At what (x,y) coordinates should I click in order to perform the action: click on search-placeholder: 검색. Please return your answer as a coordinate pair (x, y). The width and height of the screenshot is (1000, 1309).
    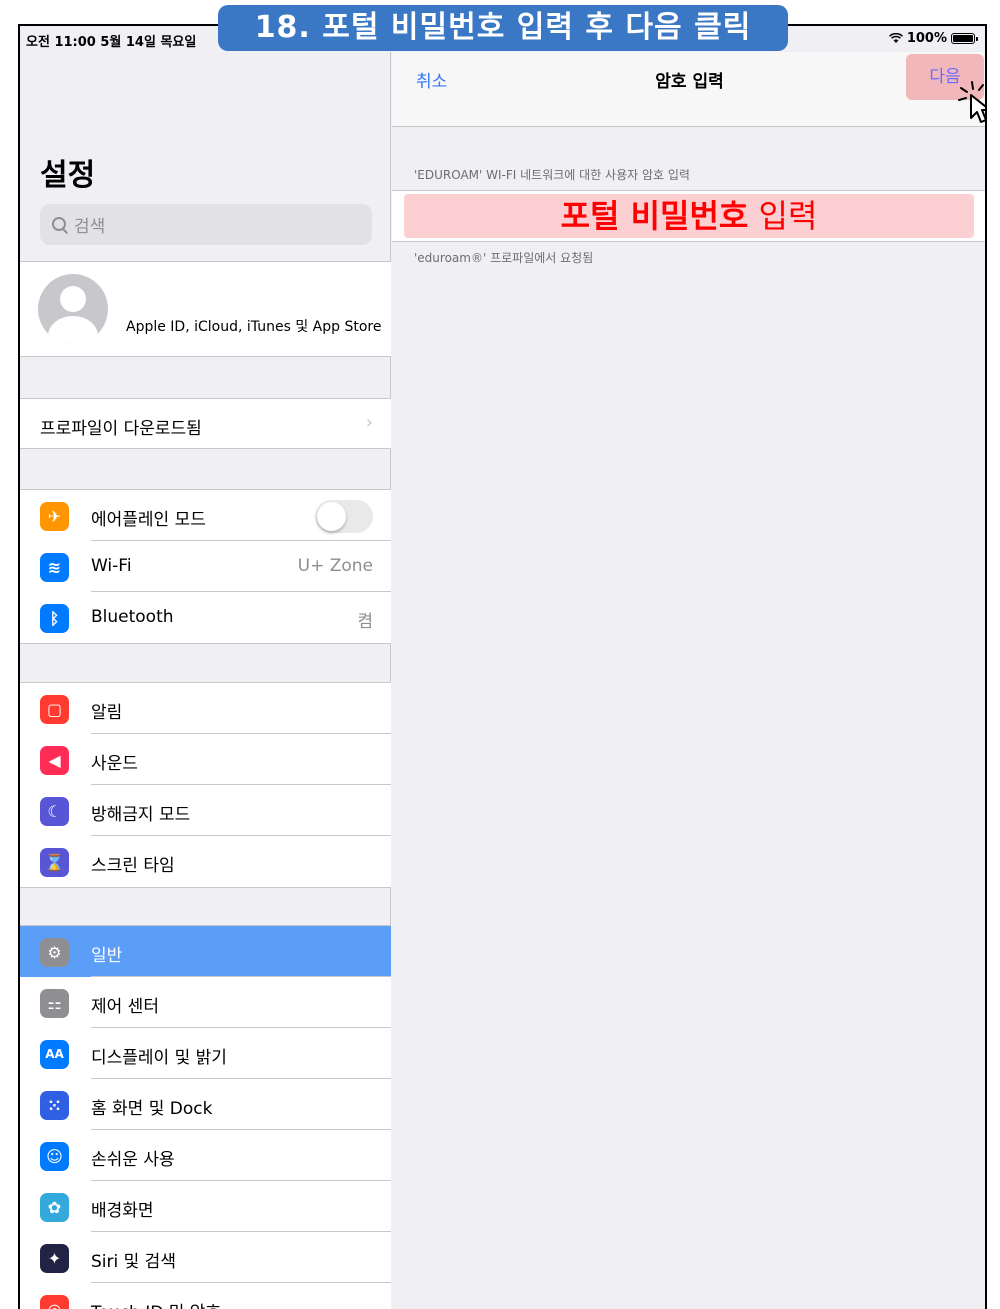
    Looking at the image, I should click on (90, 227).